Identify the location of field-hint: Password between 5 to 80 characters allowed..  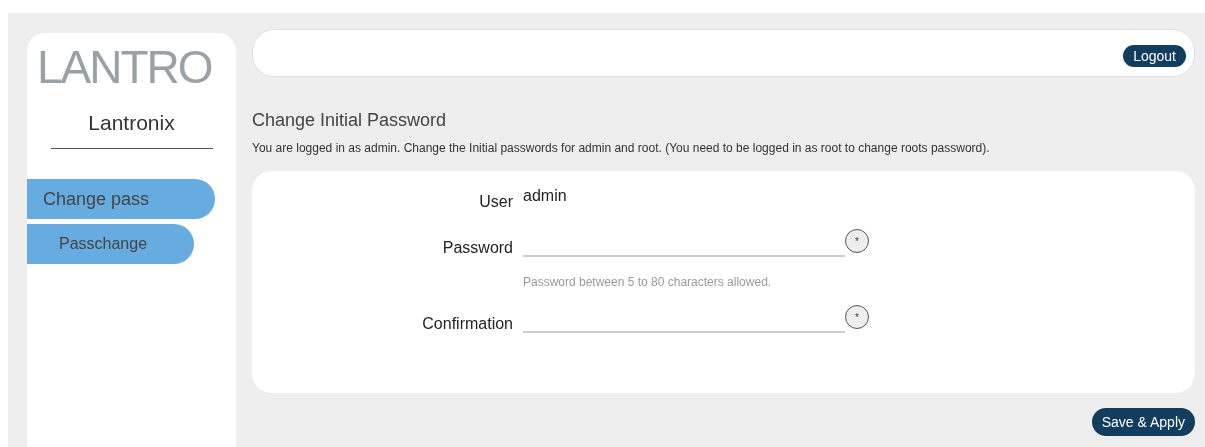
(647, 282).